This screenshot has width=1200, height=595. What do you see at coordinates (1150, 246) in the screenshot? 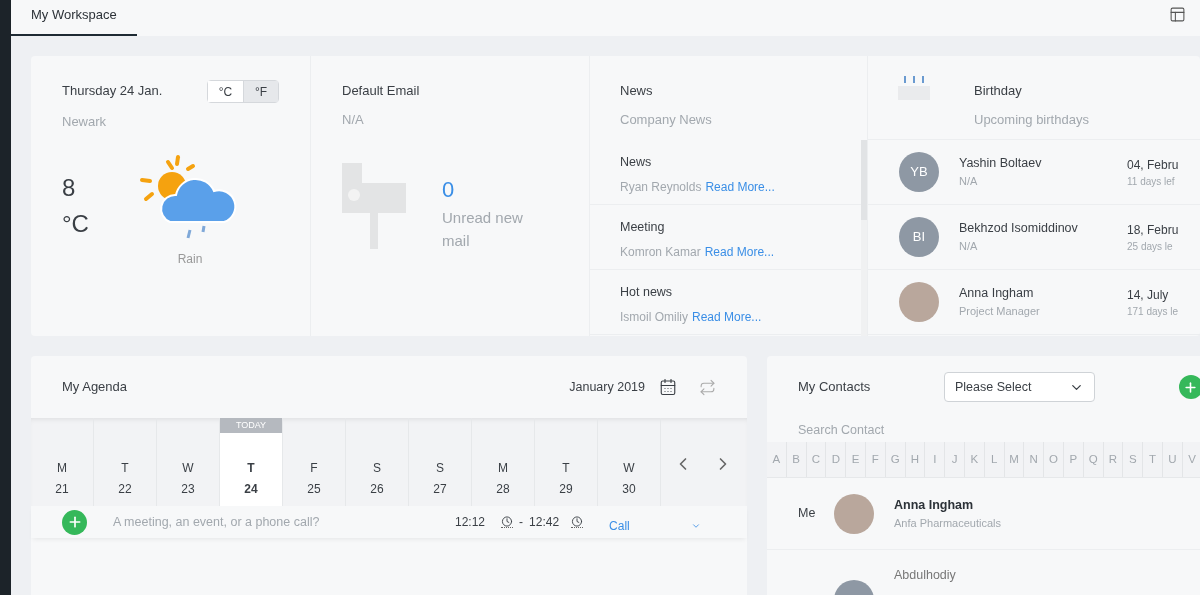
I see `days-left: 25 days le` at bounding box center [1150, 246].